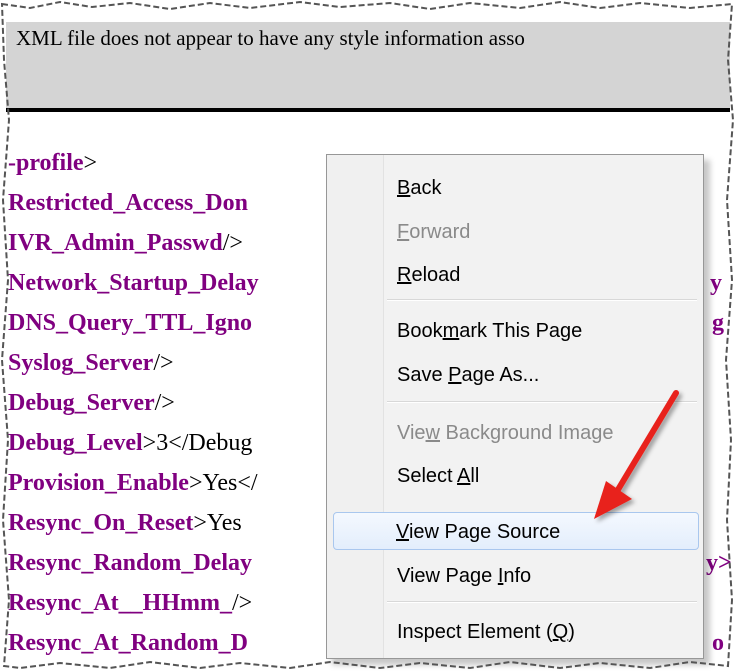 The height and width of the screenshot is (671, 736). I want to click on xml-tag-name: IVR_Admin_Passwd, so click(115, 243).